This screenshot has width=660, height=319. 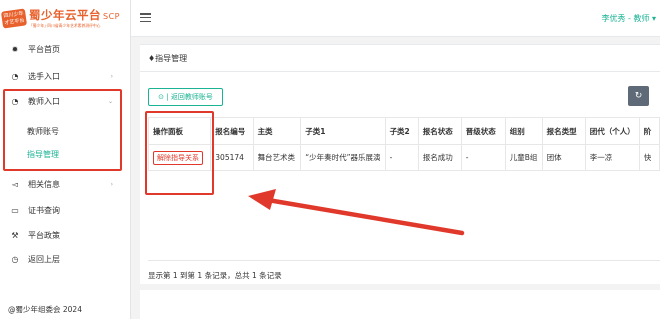 I want to click on gavel-icon: ⚒, so click(x=15, y=235).